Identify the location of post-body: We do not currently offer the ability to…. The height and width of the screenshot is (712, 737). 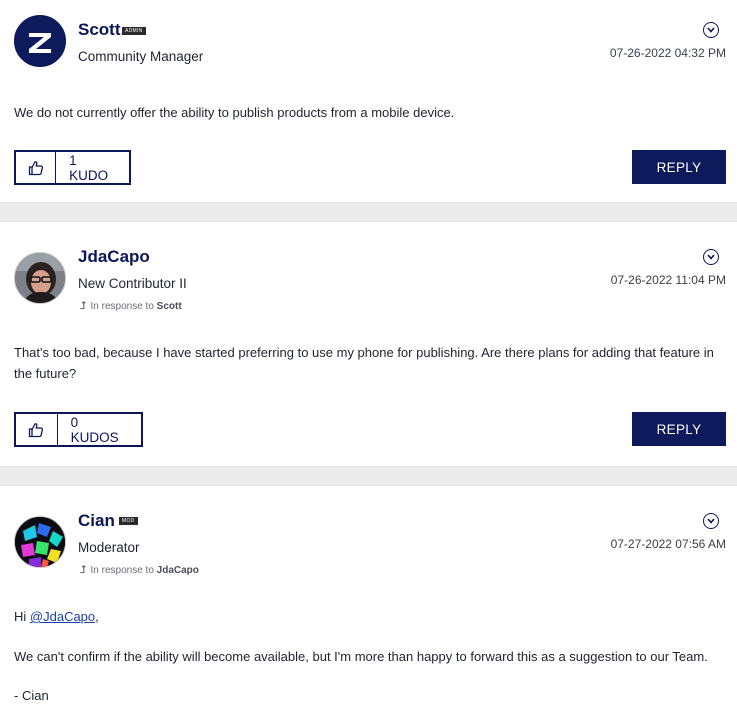
(234, 112).